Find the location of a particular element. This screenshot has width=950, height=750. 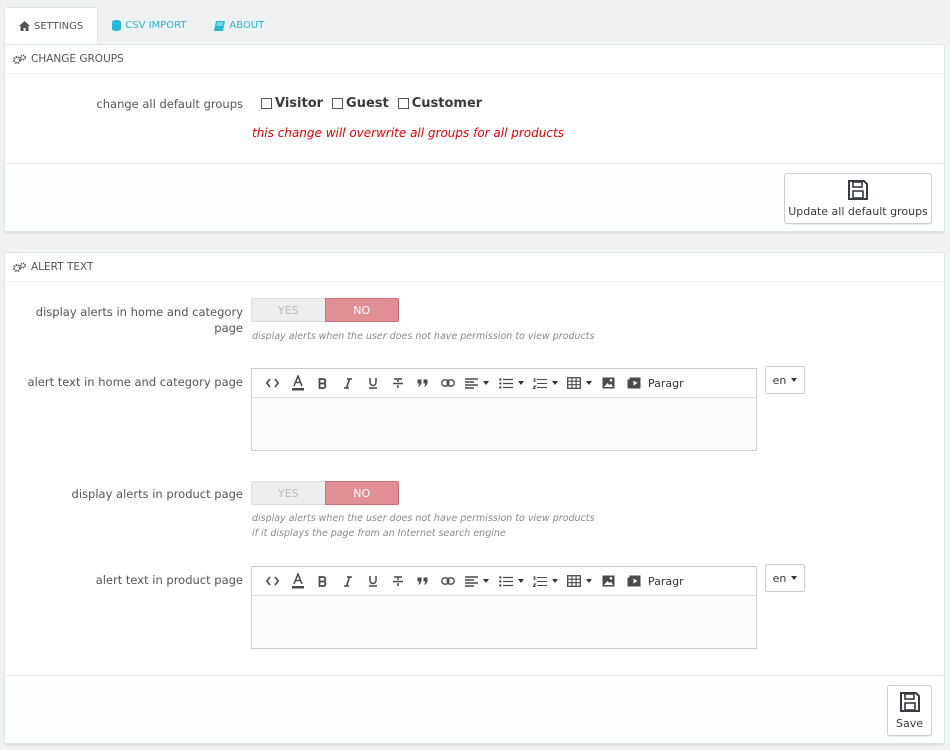

database-icon is located at coordinates (117, 25).